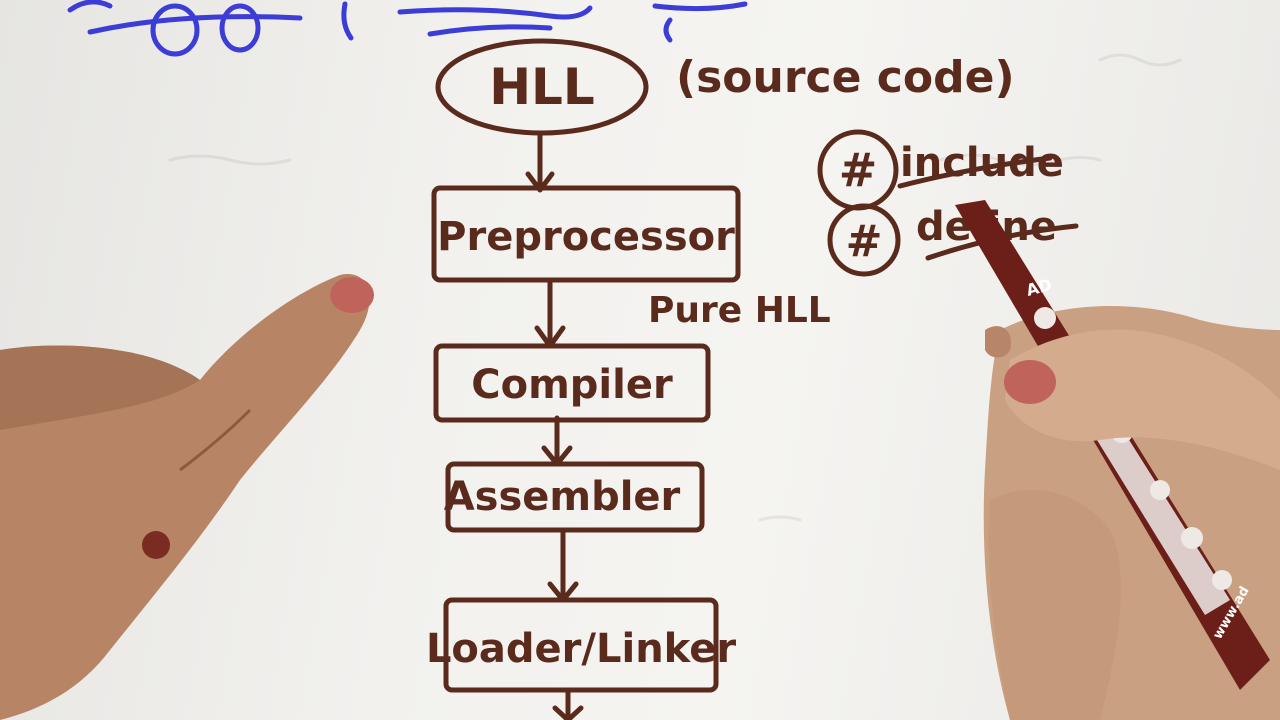  Describe the element at coordinates (407, 28) in the screenshot. I see `blue-scribble` at that location.